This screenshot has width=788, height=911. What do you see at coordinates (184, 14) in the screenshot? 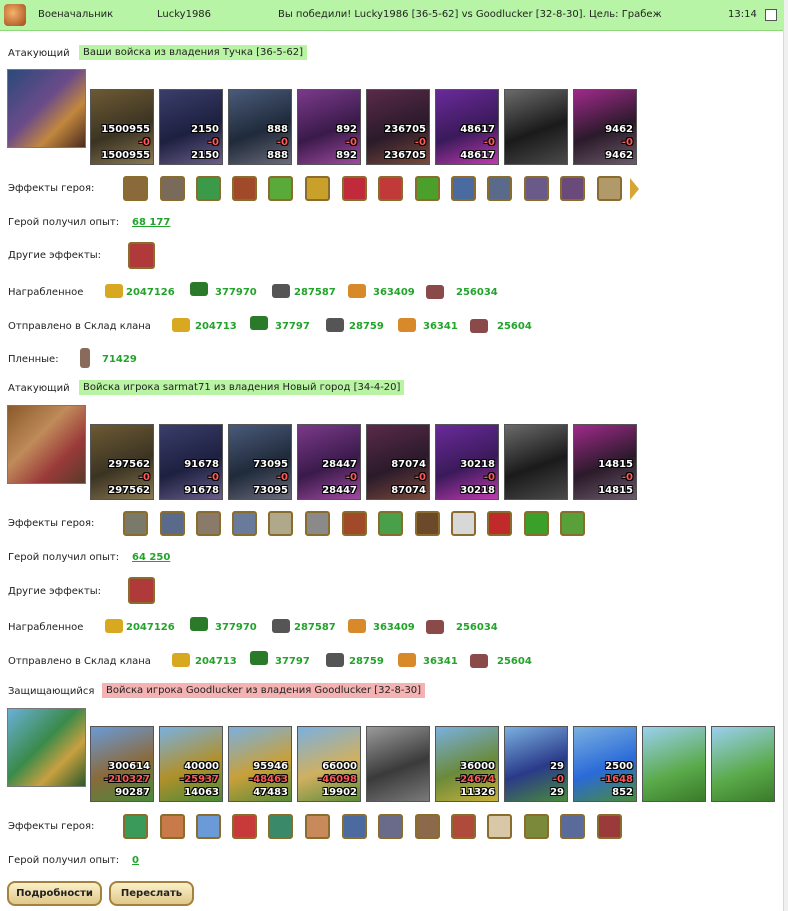
I see `header-player: Lucky1986` at bounding box center [184, 14].